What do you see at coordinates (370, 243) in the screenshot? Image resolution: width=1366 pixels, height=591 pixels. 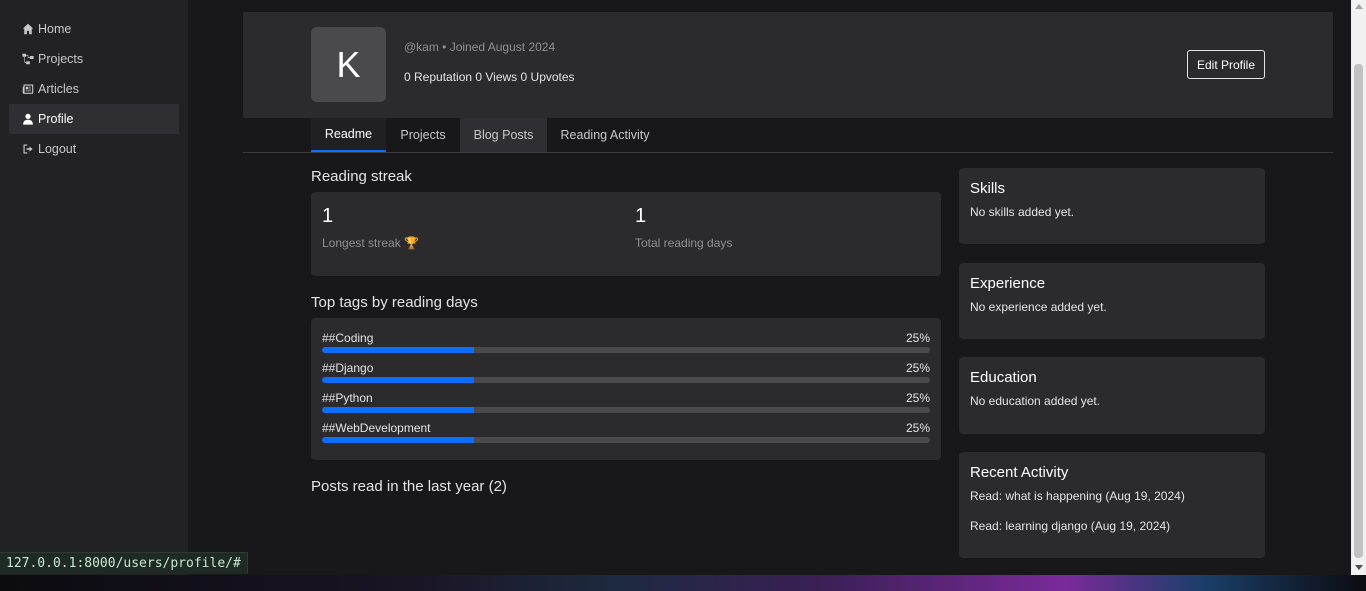 I see `longest-streak-label: Longest streak 🏆` at bounding box center [370, 243].